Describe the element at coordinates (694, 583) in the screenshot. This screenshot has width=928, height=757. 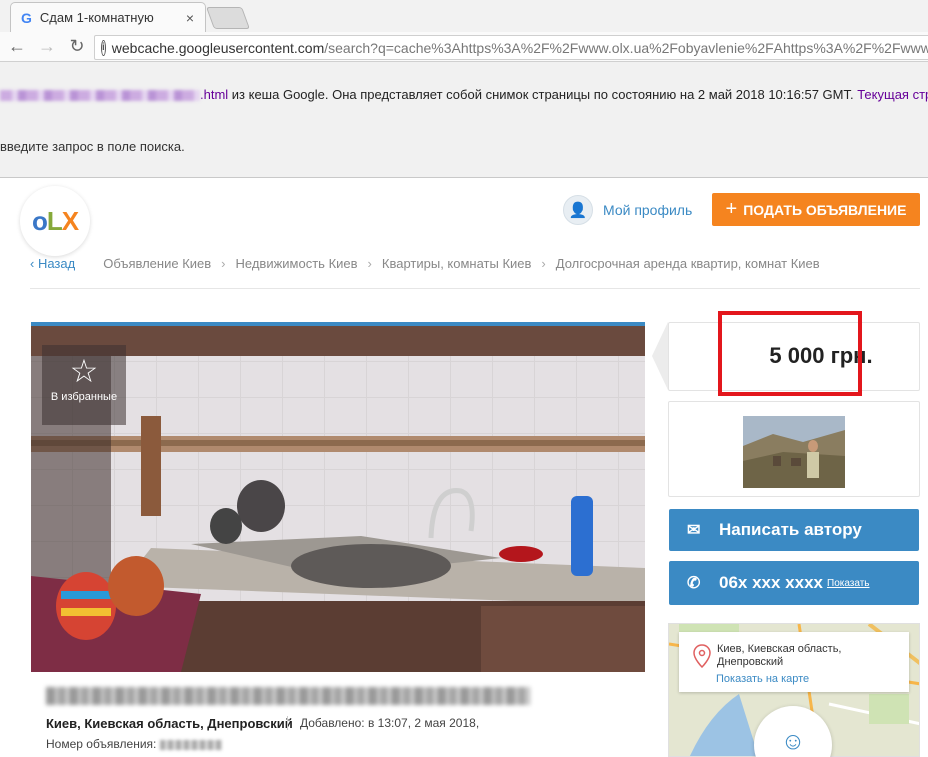
I see `phone-icon: ✆` at that location.